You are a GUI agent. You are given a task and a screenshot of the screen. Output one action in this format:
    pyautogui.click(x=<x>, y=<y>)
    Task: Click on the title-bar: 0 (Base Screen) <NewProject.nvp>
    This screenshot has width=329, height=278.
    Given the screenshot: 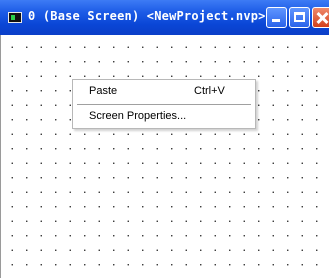 What is the action you would take?
    pyautogui.click(x=164, y=17)
    